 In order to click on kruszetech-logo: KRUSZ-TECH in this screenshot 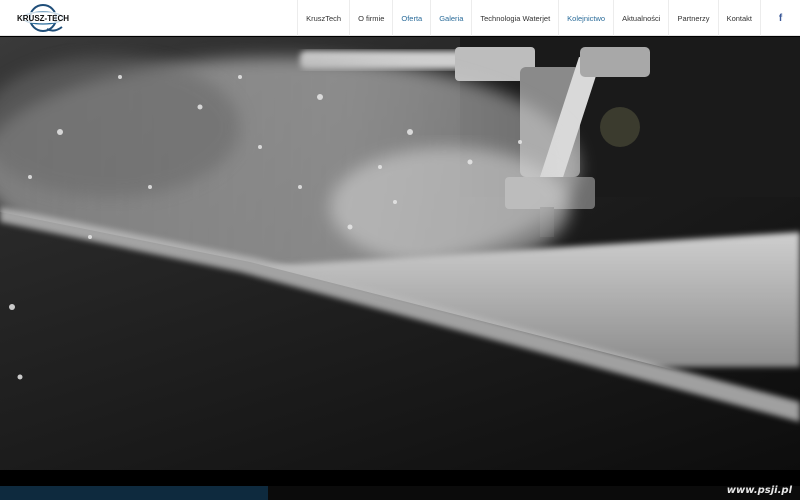, I will do `click(43, 18)`.